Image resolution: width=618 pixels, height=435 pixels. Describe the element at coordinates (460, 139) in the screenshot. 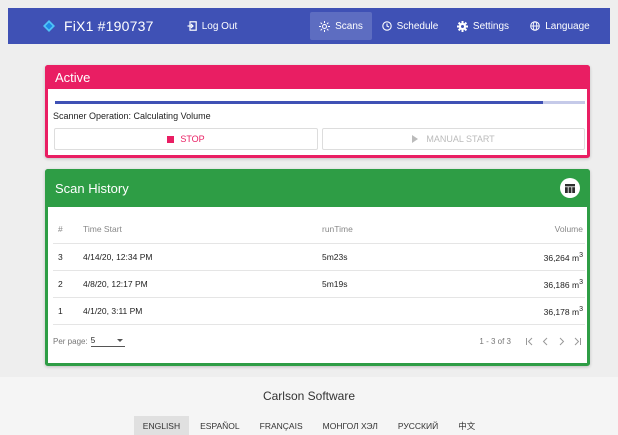

I see `manual-start-label: MANUAL START` at that location.